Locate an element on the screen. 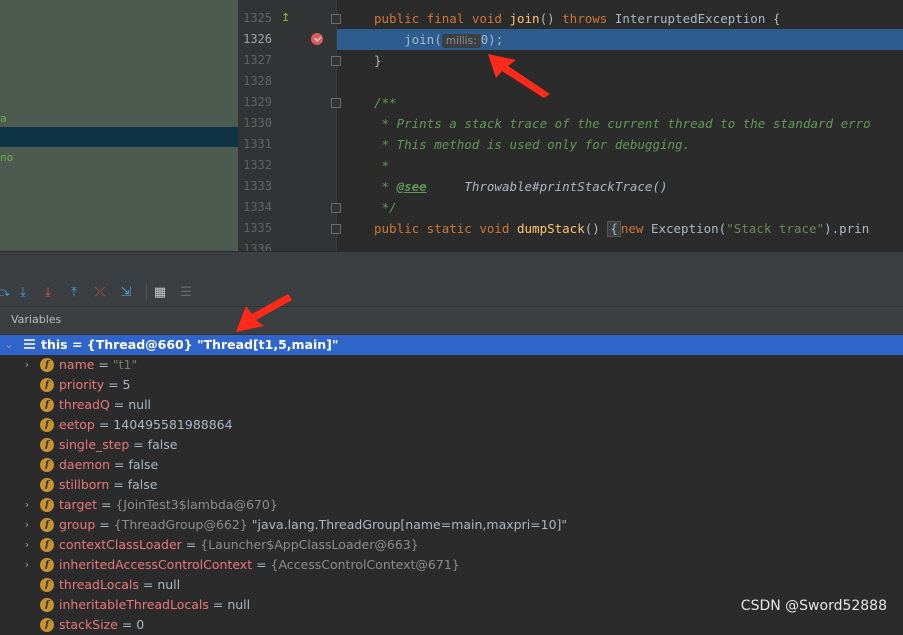  code-line: 1336 is located at coordinates (570, 245).